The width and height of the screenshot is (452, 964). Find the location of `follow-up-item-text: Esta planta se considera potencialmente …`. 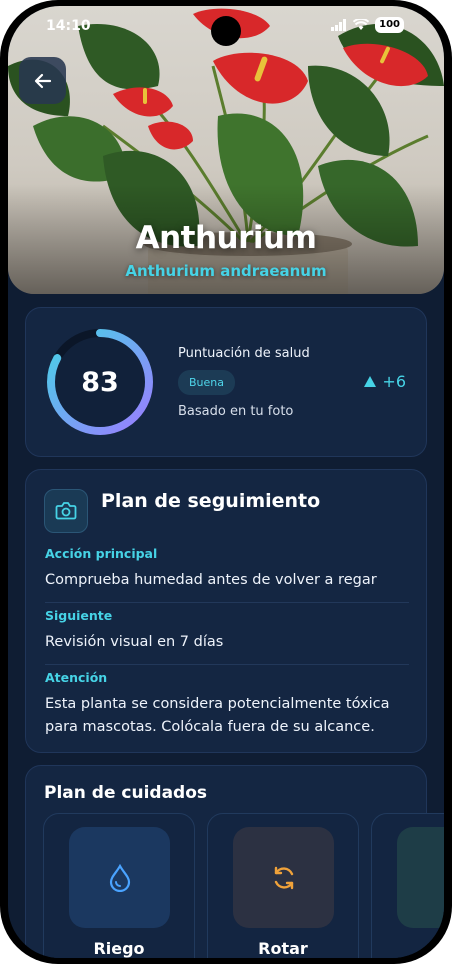

follow-up-item-text: Esta planta se considera potencialmente … is located at coordinates (217, 715).